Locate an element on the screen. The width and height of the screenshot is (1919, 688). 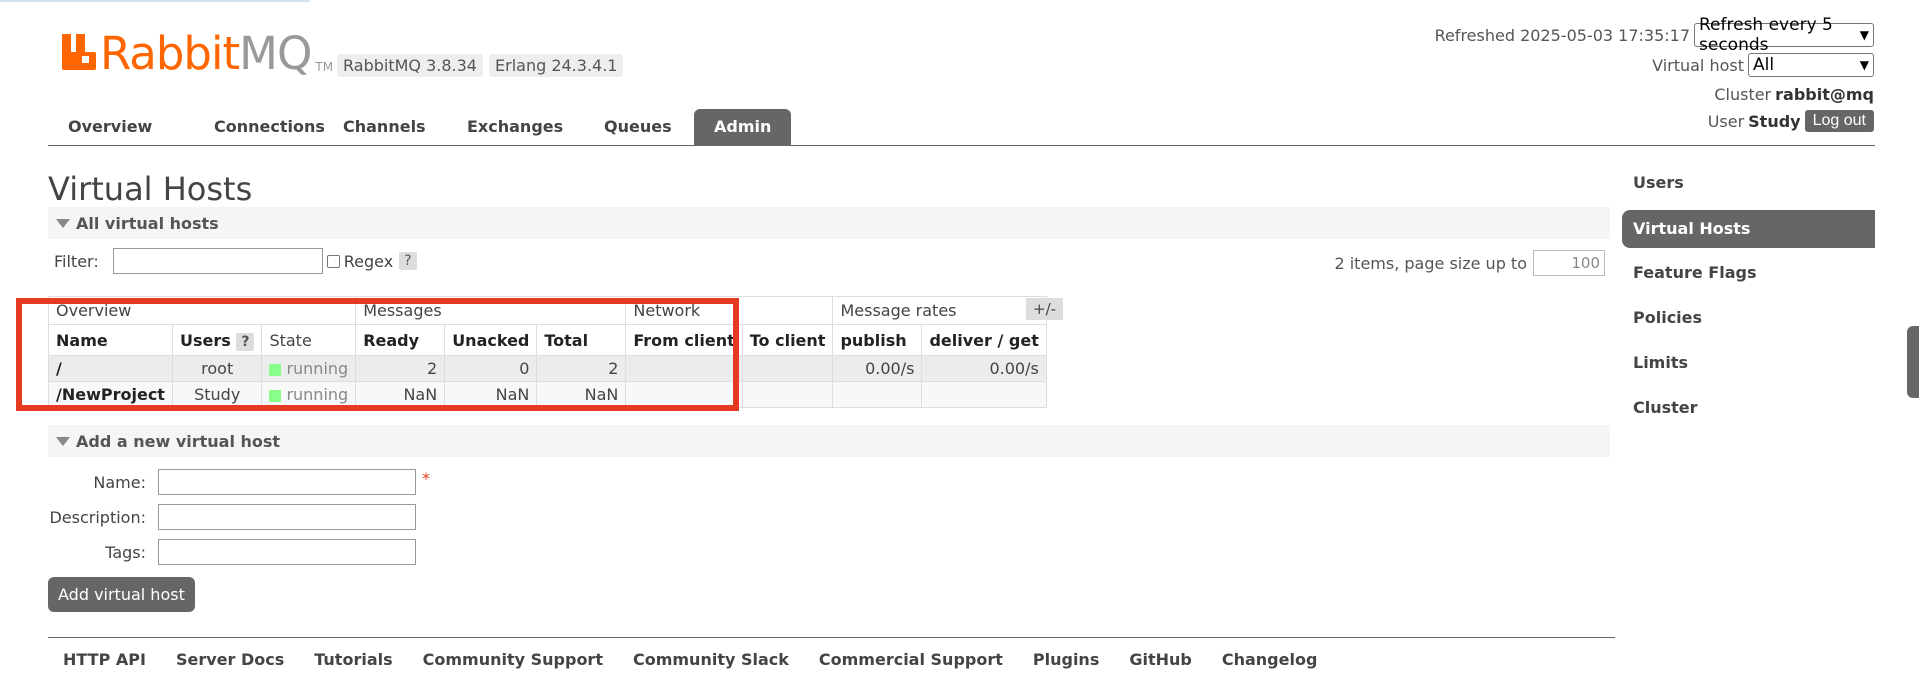
footer-link-community-slack: Community Slack is located at coordinates (711, 659).